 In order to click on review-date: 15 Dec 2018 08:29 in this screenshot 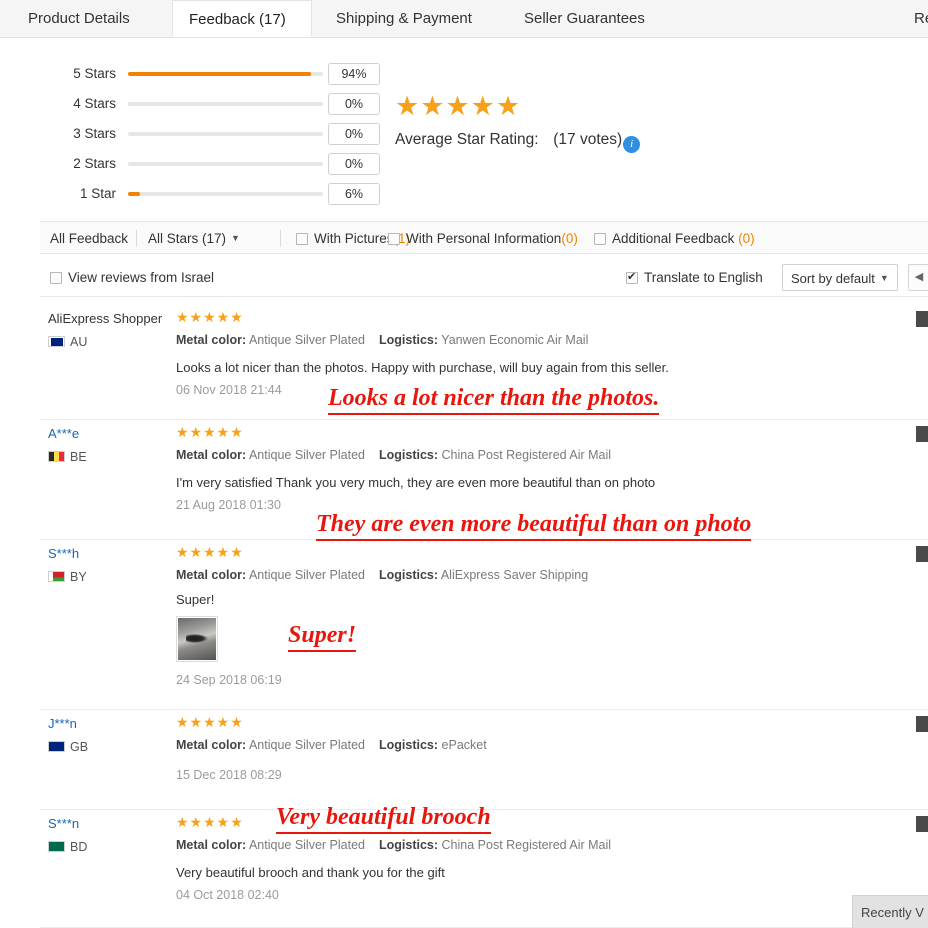, I will do `click(229, 775)`.